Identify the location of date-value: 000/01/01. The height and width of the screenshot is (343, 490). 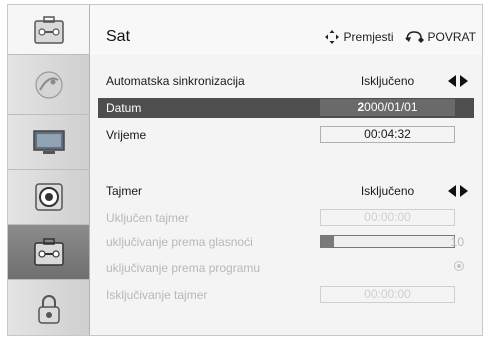
(391, 107).